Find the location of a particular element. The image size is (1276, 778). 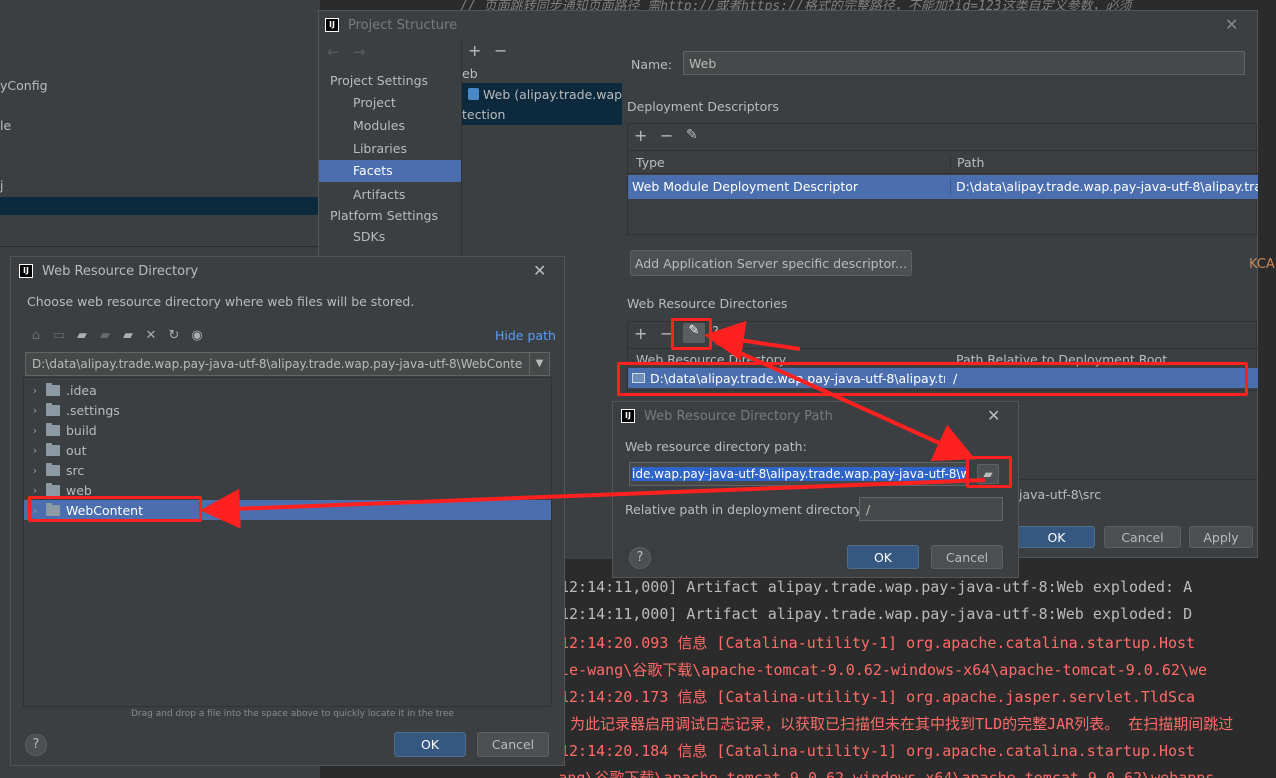

arrow-to-webcontent is located at coordinates (593, 503).